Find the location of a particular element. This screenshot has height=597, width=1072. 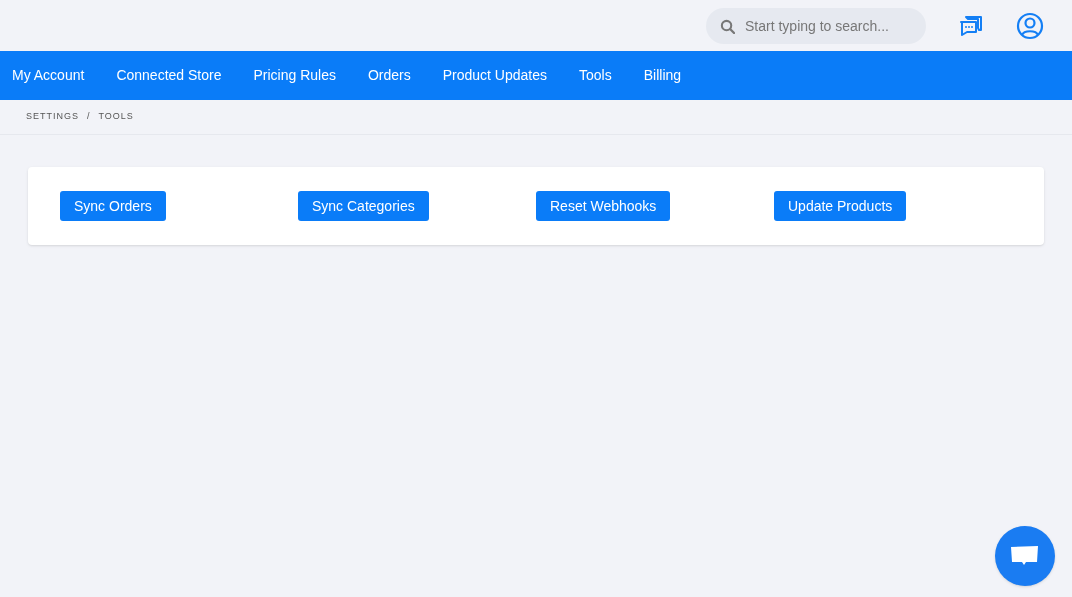

tool-button: Reset Webhooks is located at coordinates (603, 206).